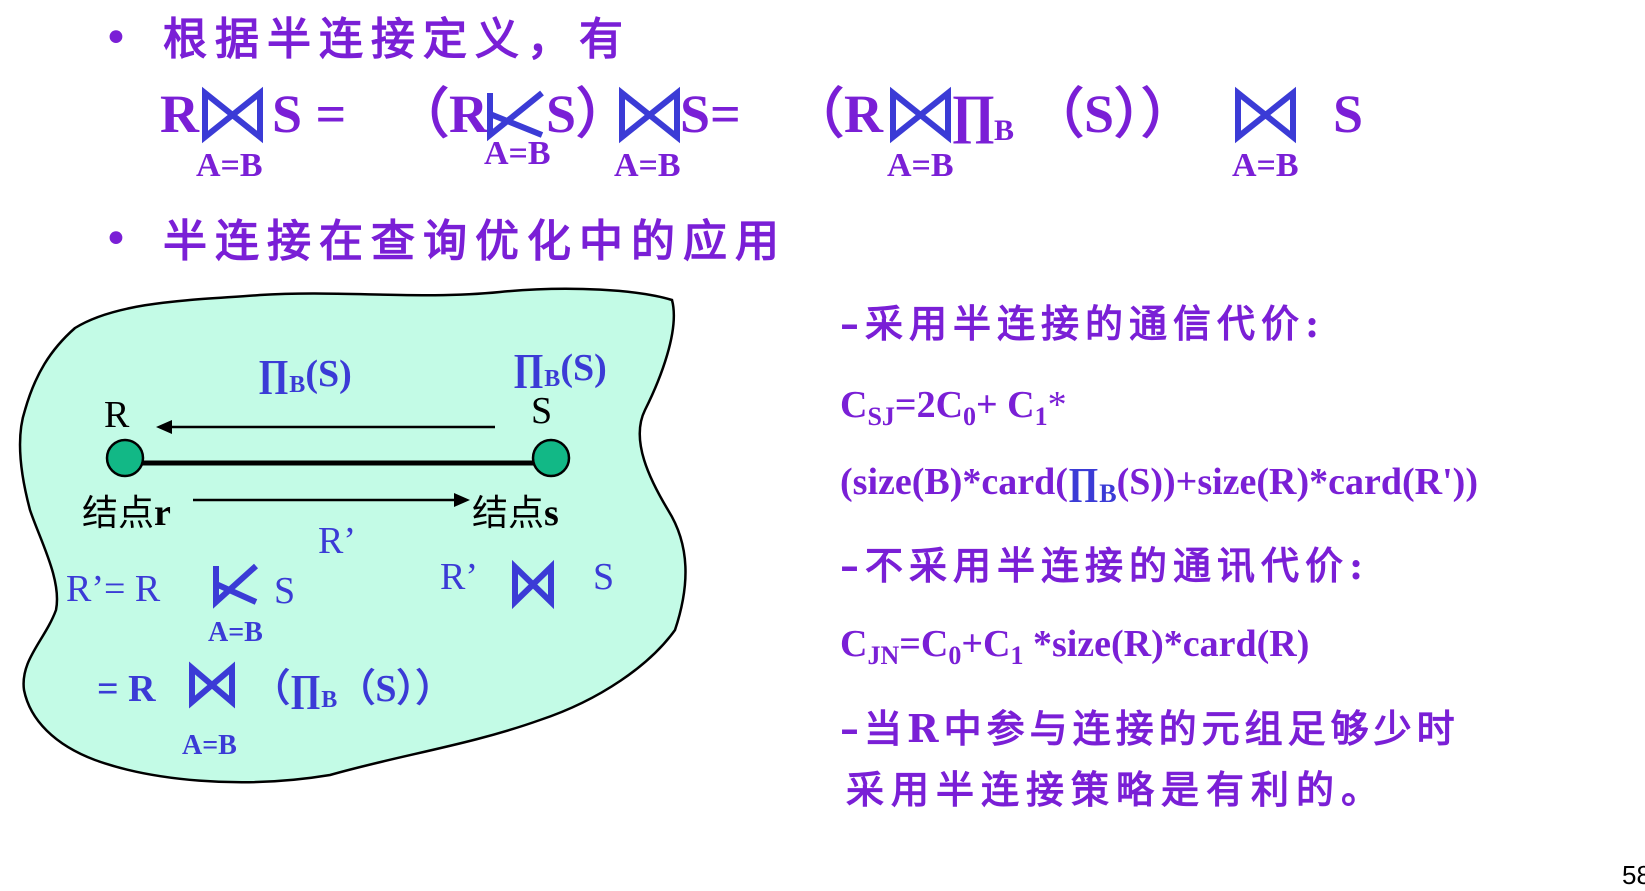 The width and height of the screenshot is (1645, 891). I want to click on eq1-condition: A=B, so click(235, 632).